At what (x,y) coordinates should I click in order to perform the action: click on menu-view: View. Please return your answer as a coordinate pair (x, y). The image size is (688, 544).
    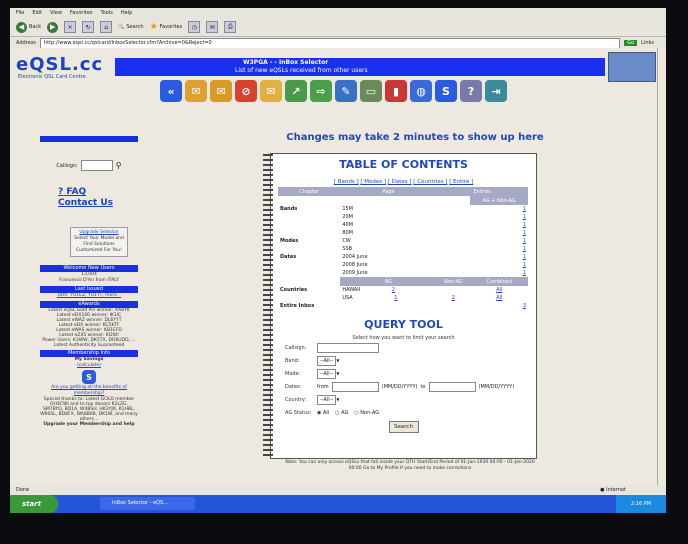
    Looking at the image, I should click on (56, 13).